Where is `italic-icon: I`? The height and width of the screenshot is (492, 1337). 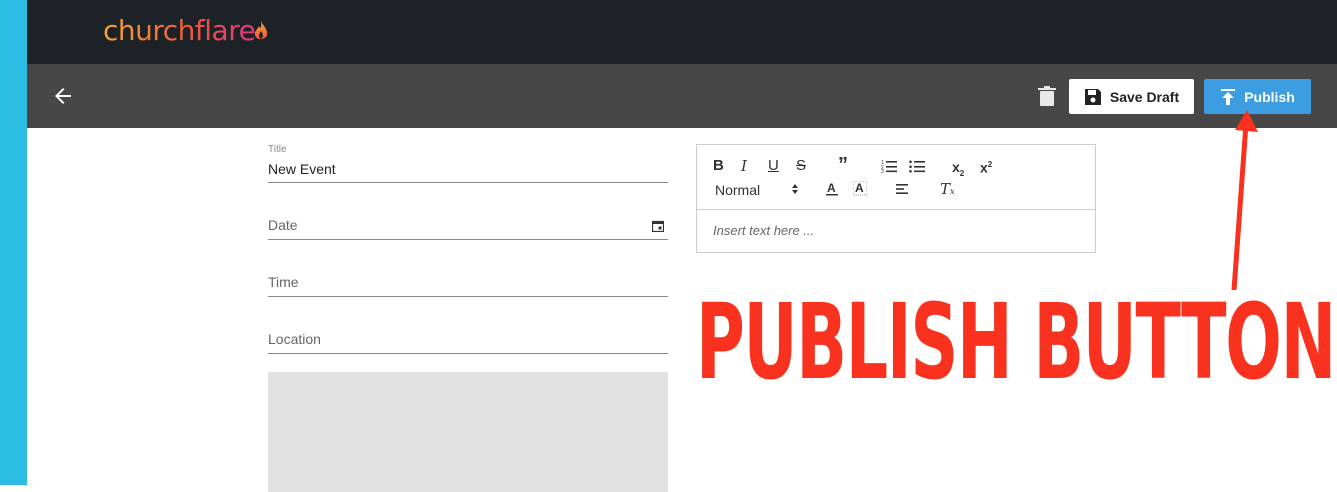 italic-icon: I is located at coordinates (744, 166).